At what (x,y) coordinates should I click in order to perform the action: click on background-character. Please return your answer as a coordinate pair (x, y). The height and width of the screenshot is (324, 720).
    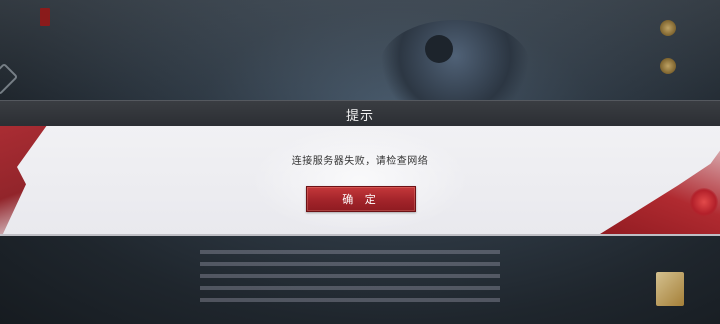
    Looking at the image, I should click on (455, 65).